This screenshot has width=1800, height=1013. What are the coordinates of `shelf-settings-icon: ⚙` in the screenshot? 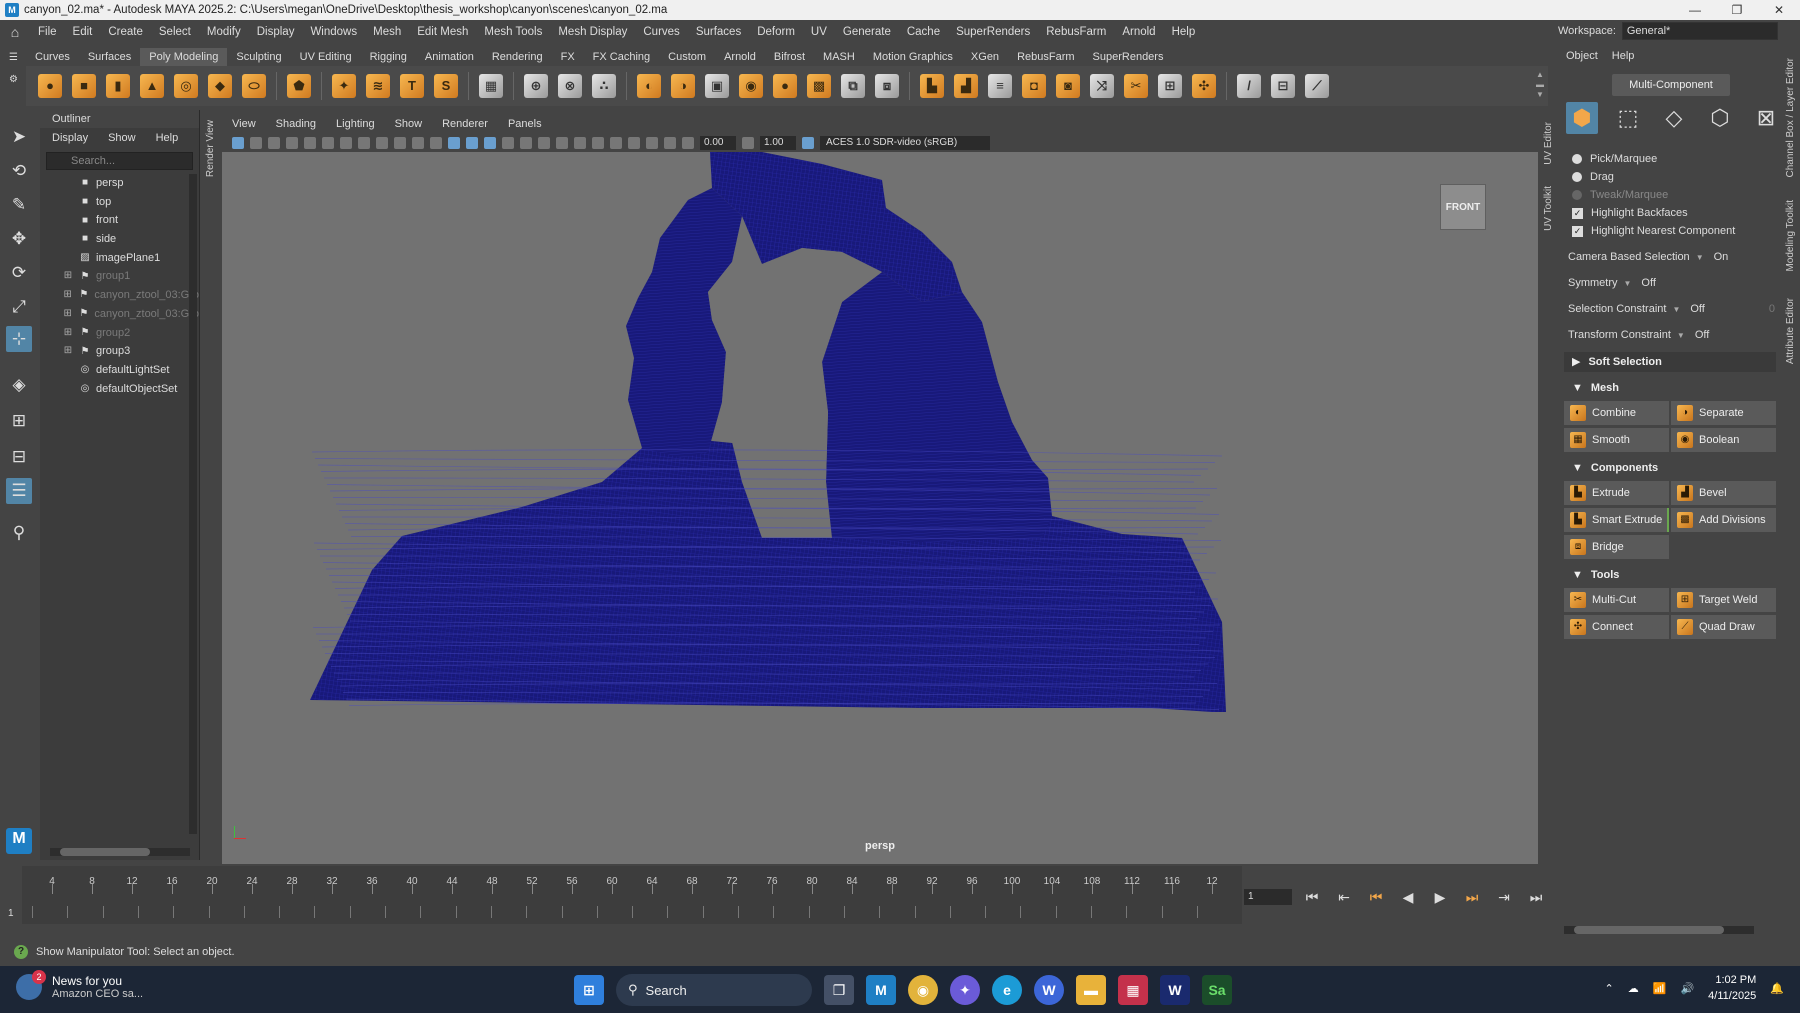 It's located at (13, 79).